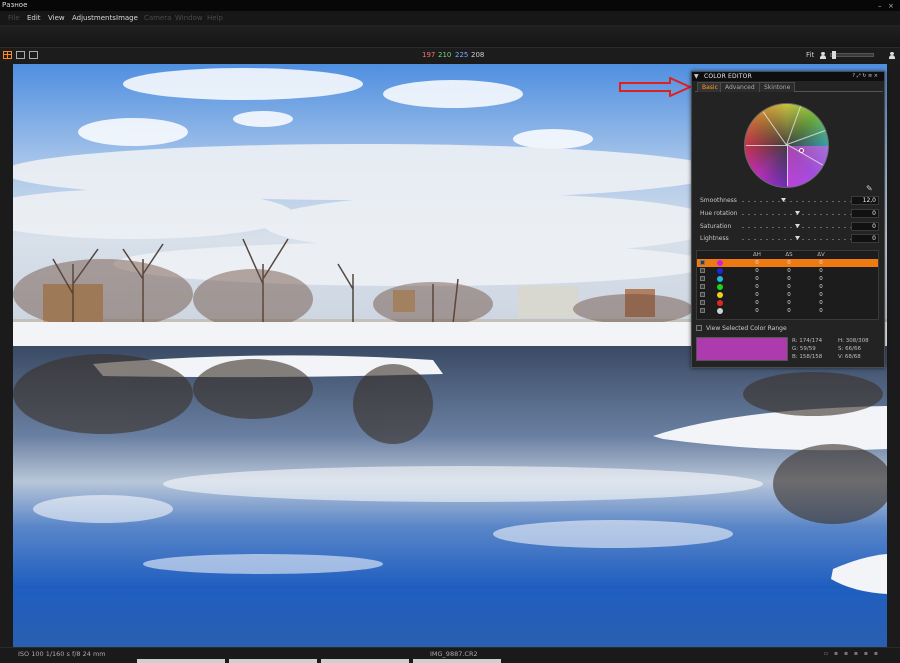  I want to click on collapse-caret-icon: ▼, so click(696, 76).